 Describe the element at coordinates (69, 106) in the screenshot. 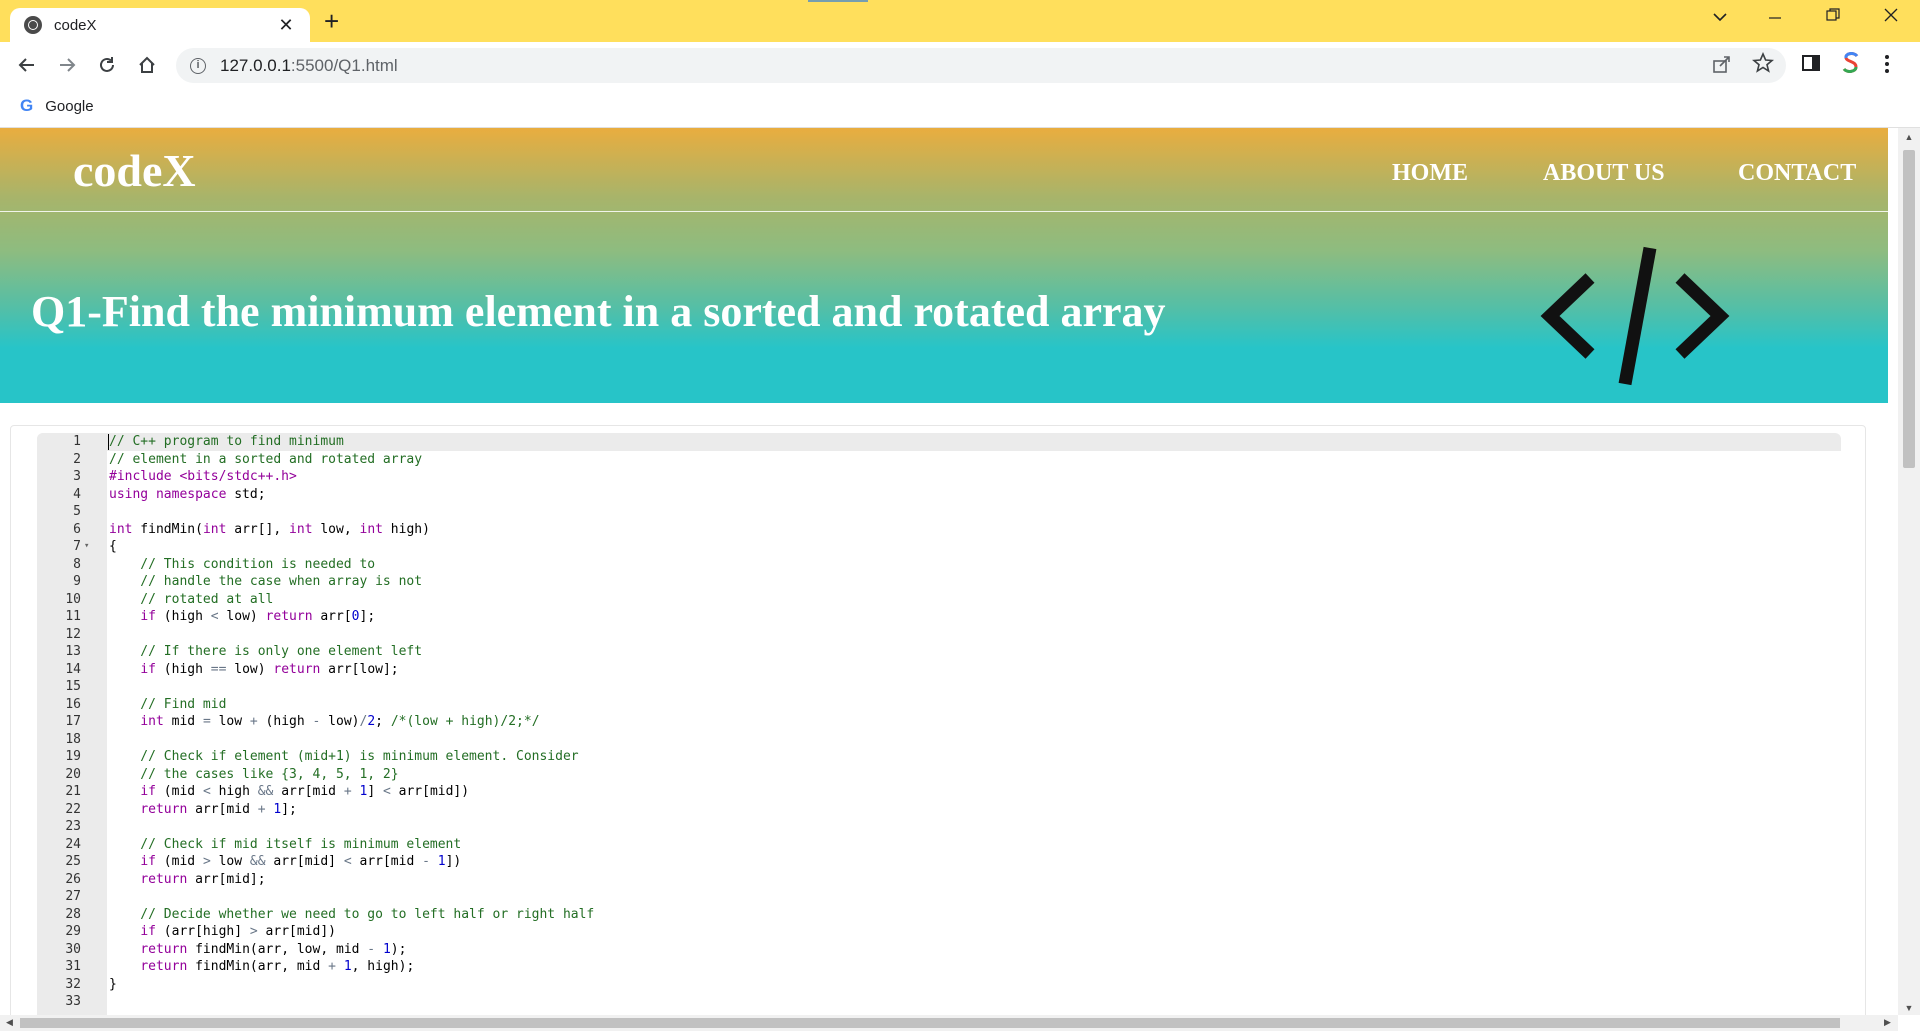

I see `bookmark-label: Google` at that location.